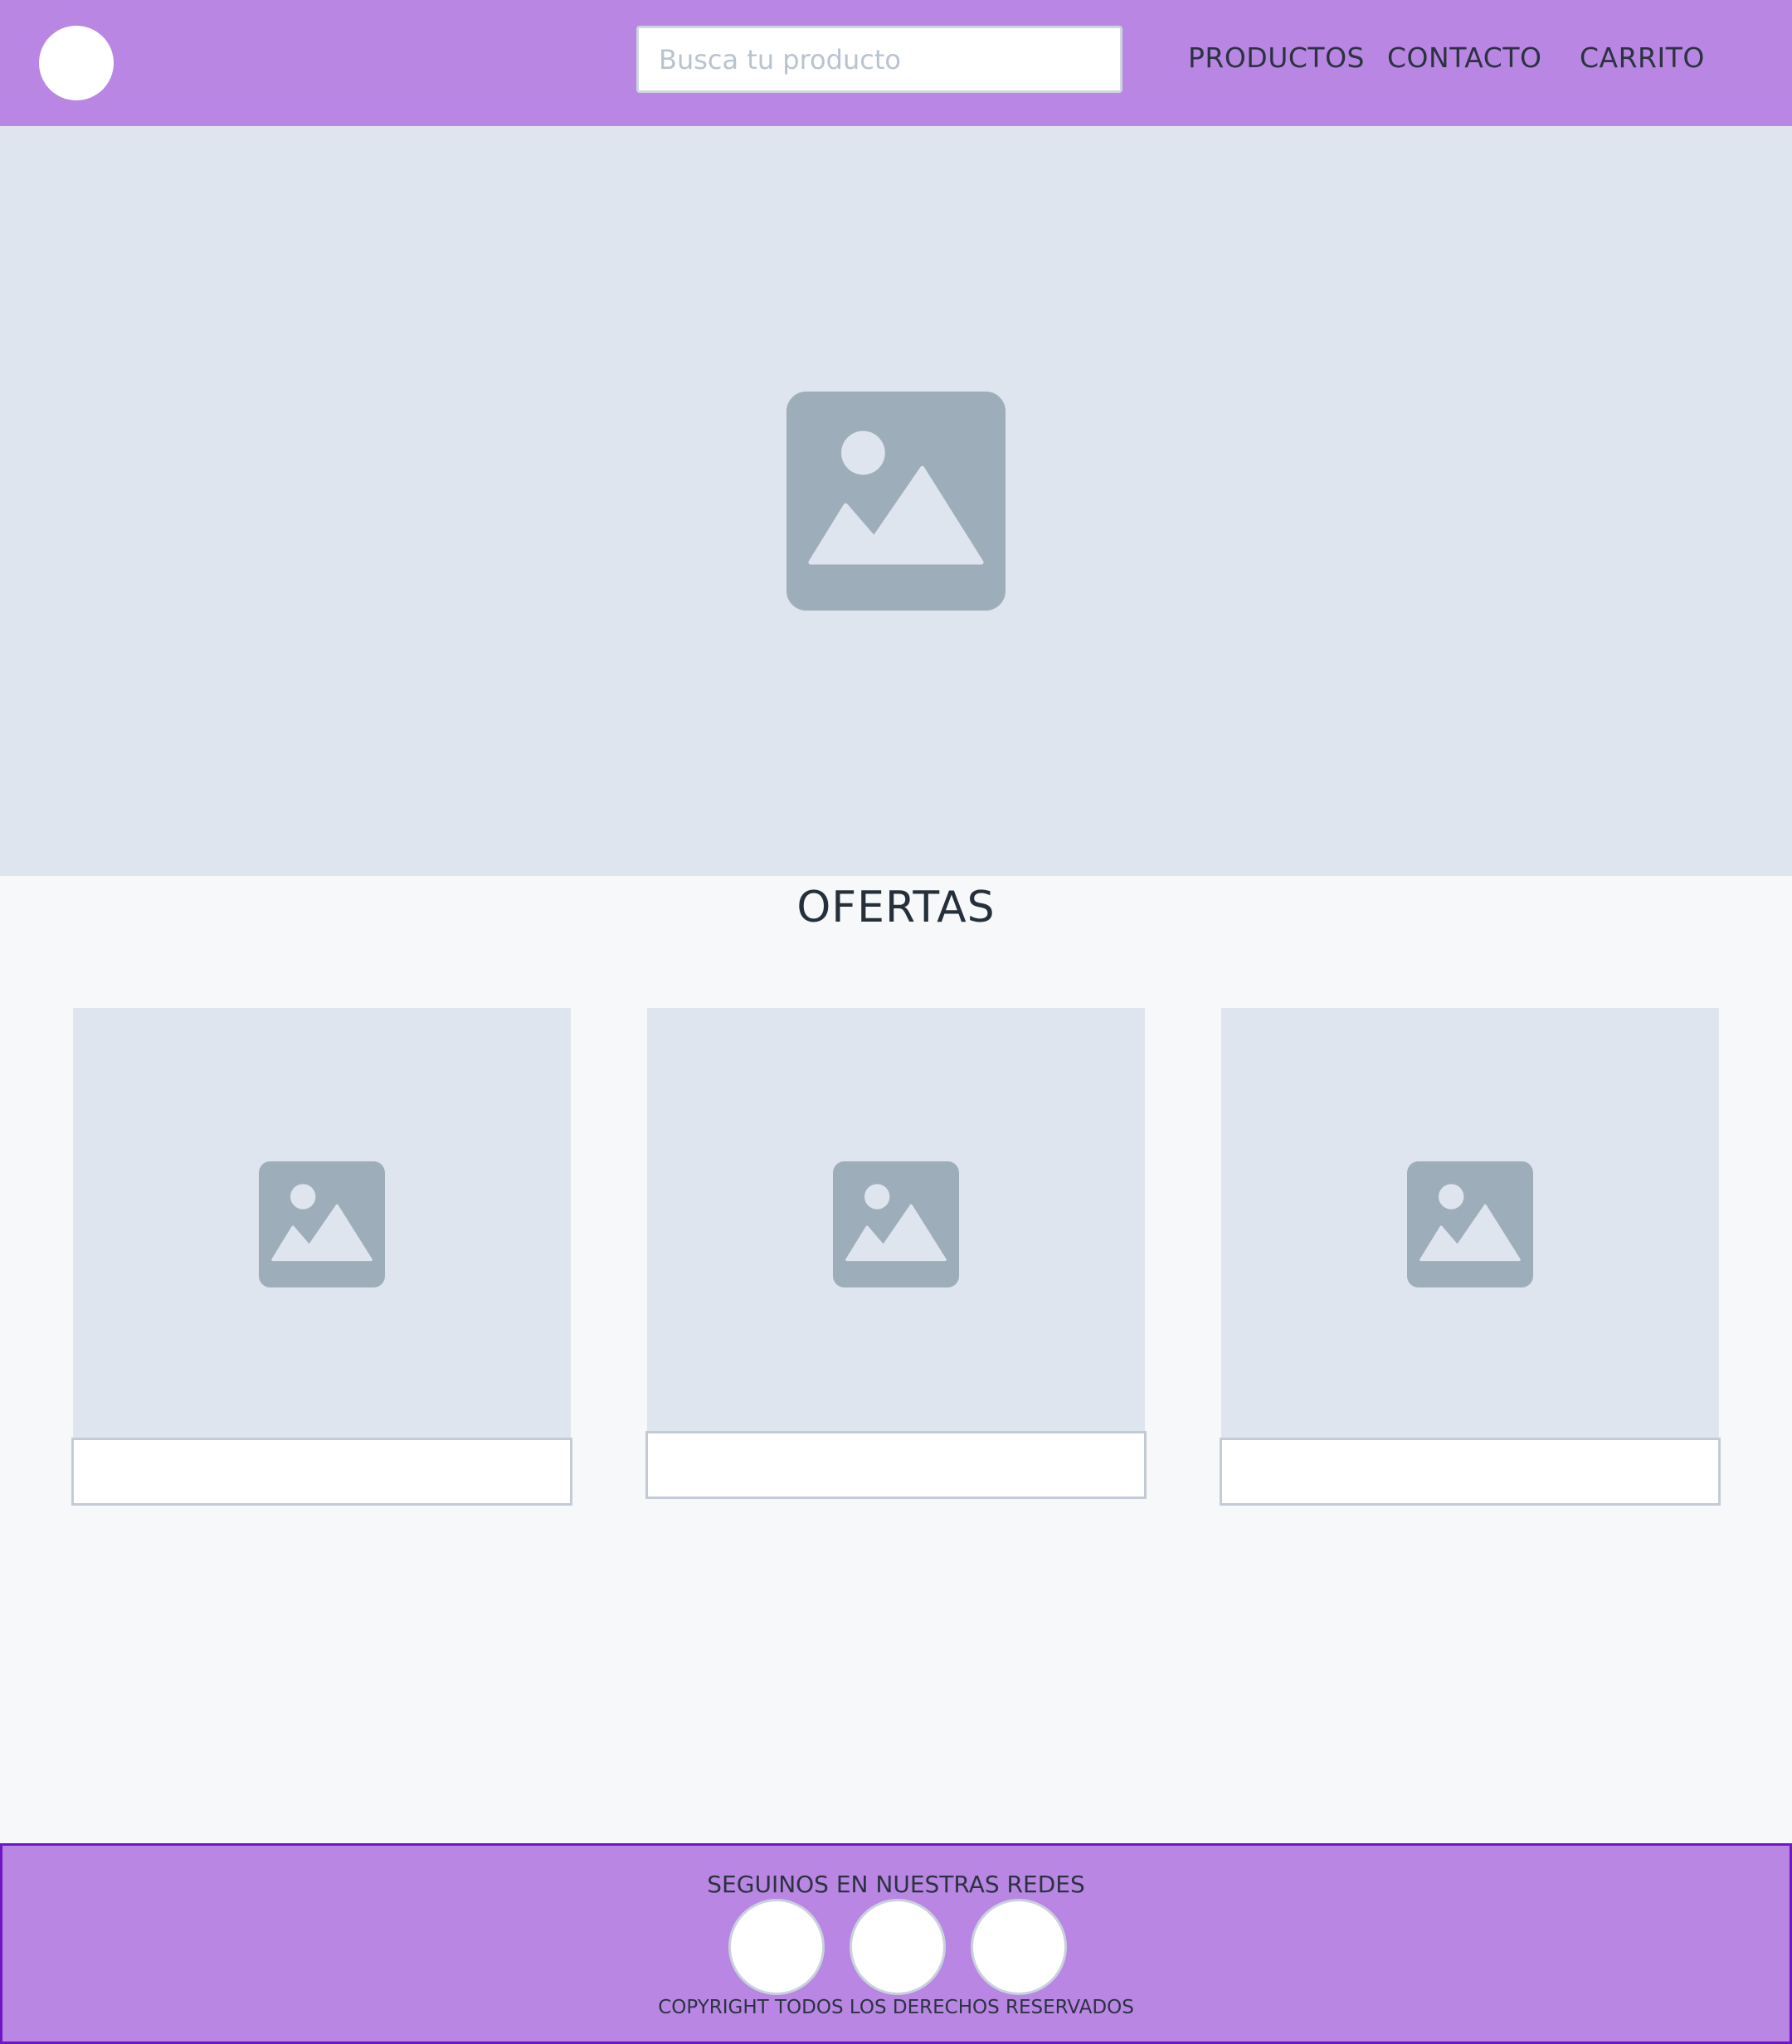  Describe the element at coordinates (1642, 57) in the screenshot. I see `nav-carrito: CARRITO` at that location.